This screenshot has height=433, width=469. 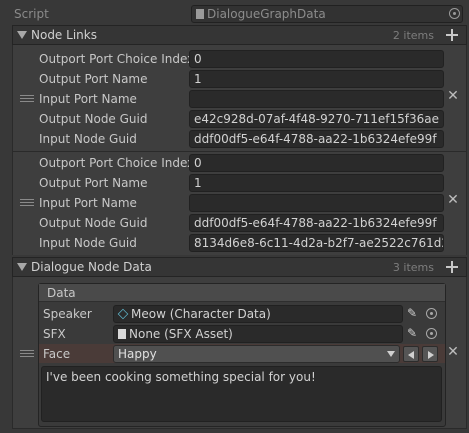 I want to click on input-node-guid-label-2: Input Node Guid, so click(x=88, y=243).